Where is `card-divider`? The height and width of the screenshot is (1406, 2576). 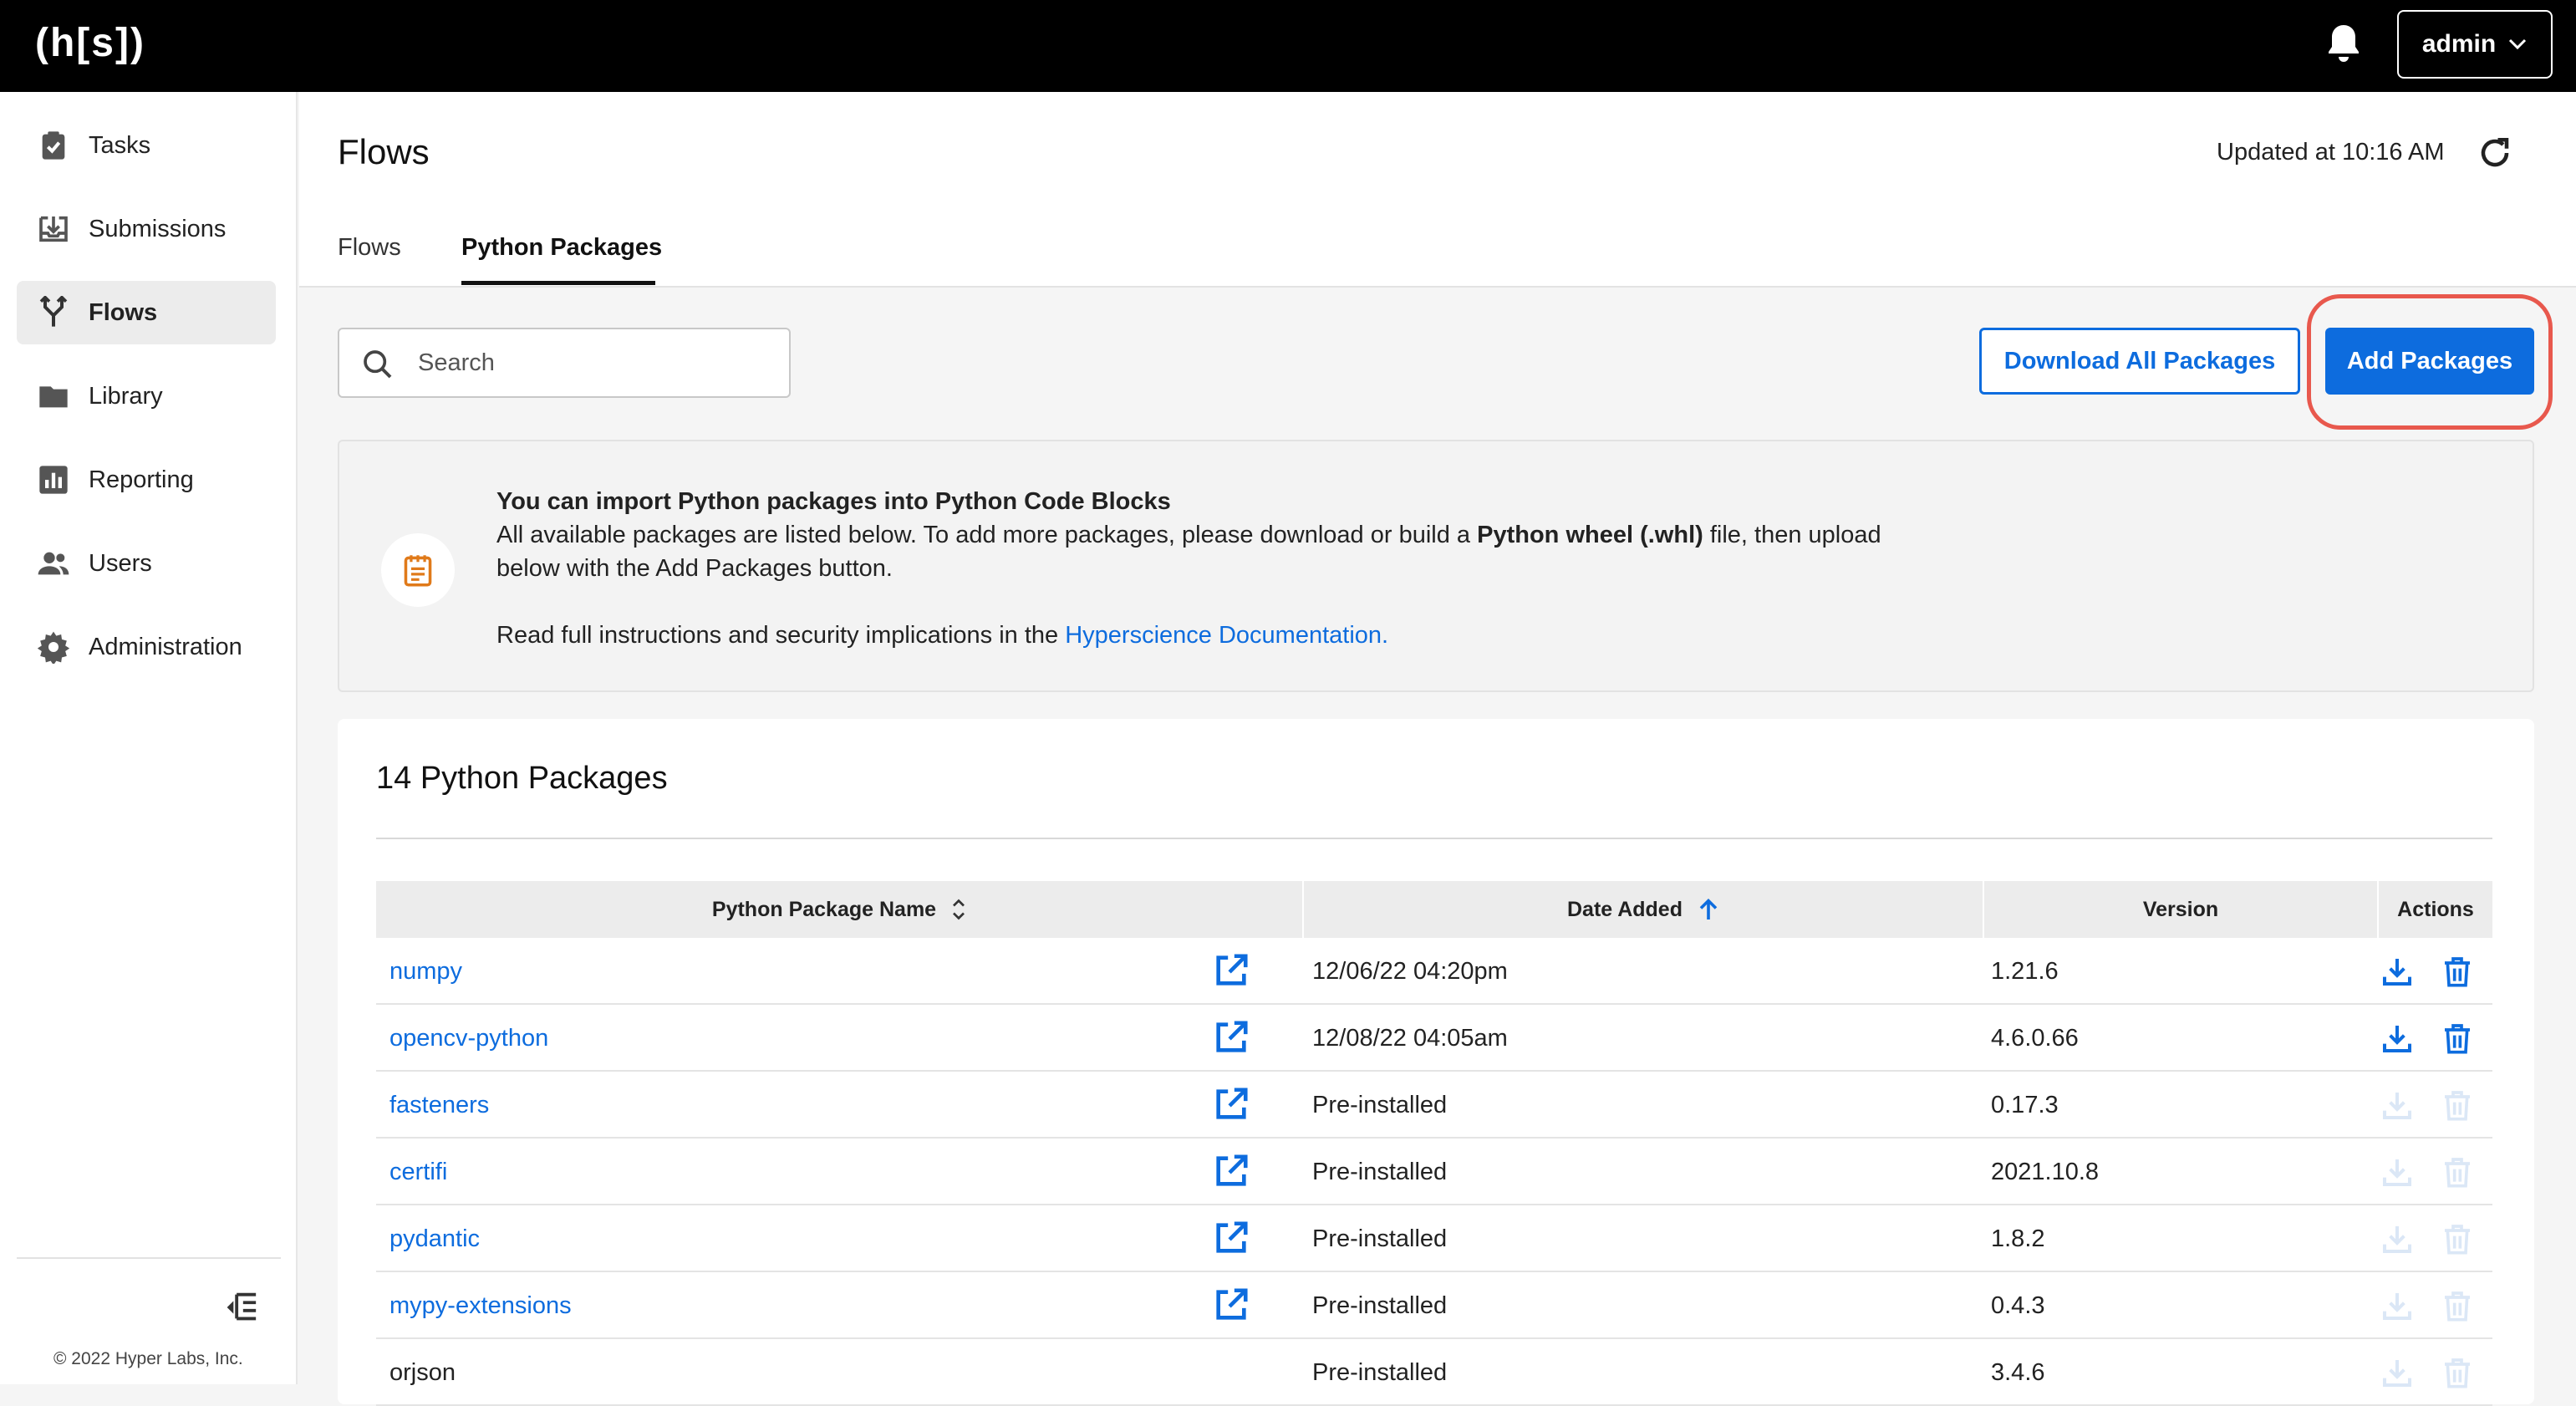
card-divider is located at coordinates (1434, 839).